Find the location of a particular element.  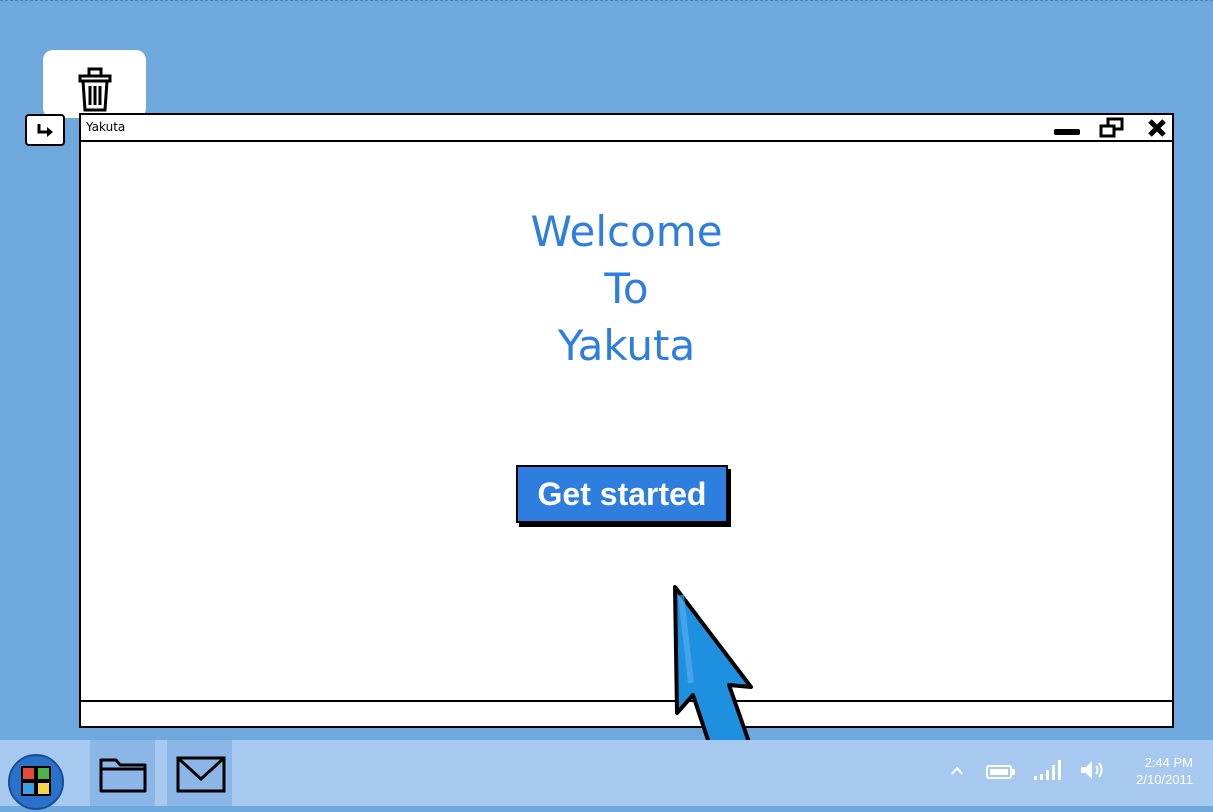

screen-top-border is located at coordinates (606, 1).